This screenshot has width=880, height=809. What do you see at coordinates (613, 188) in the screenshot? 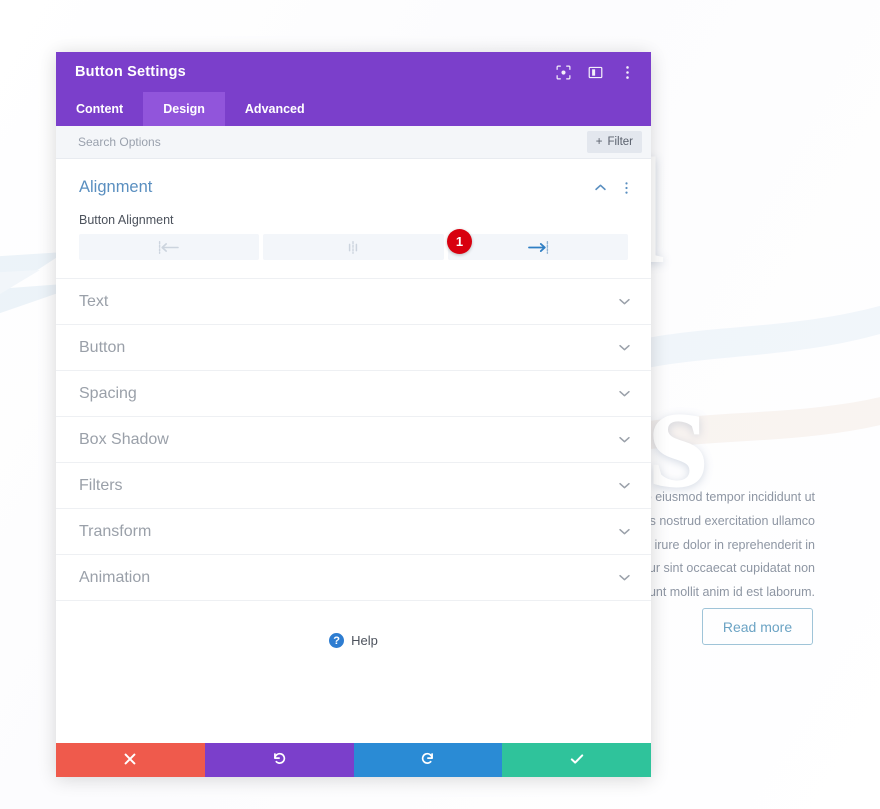
I see `section-alignment-controls` at bounding box center [613, 188].